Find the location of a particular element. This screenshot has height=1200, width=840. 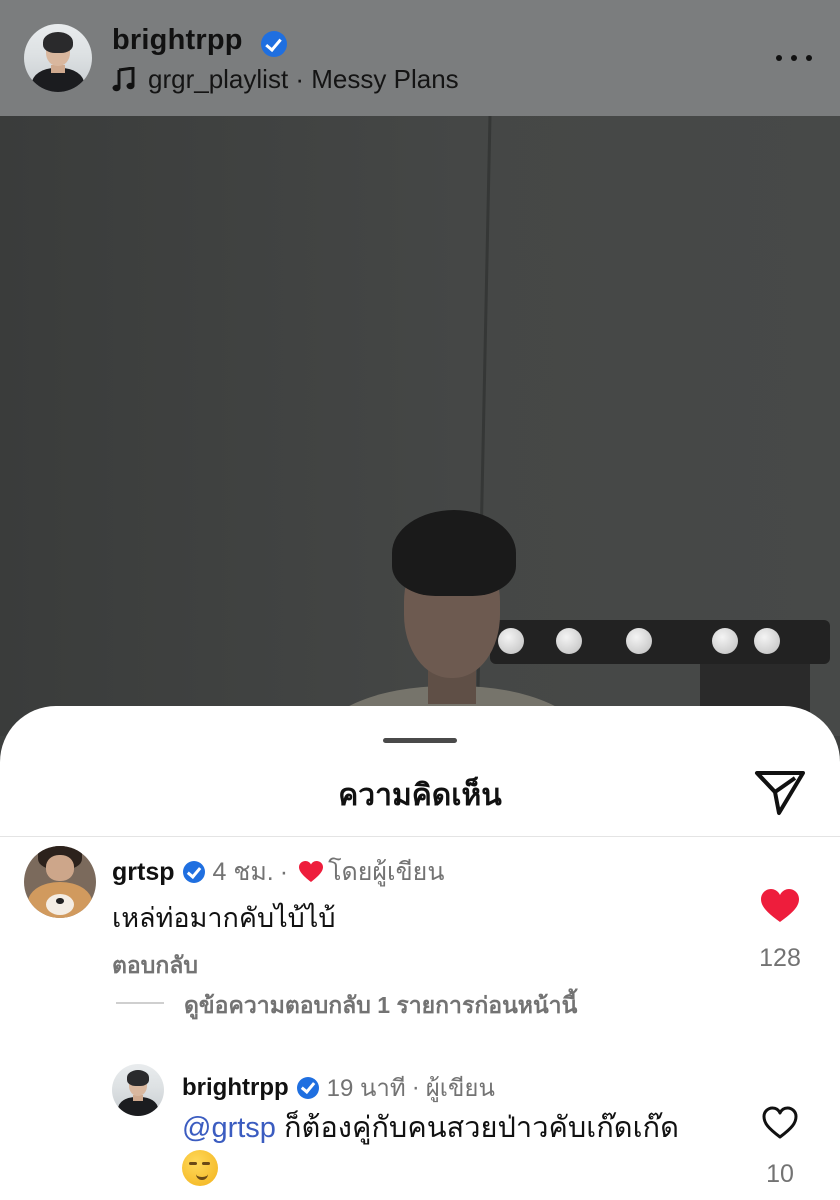

liked-by-author-label: โดยผู้เขียน is located at coordinates (386, 872).